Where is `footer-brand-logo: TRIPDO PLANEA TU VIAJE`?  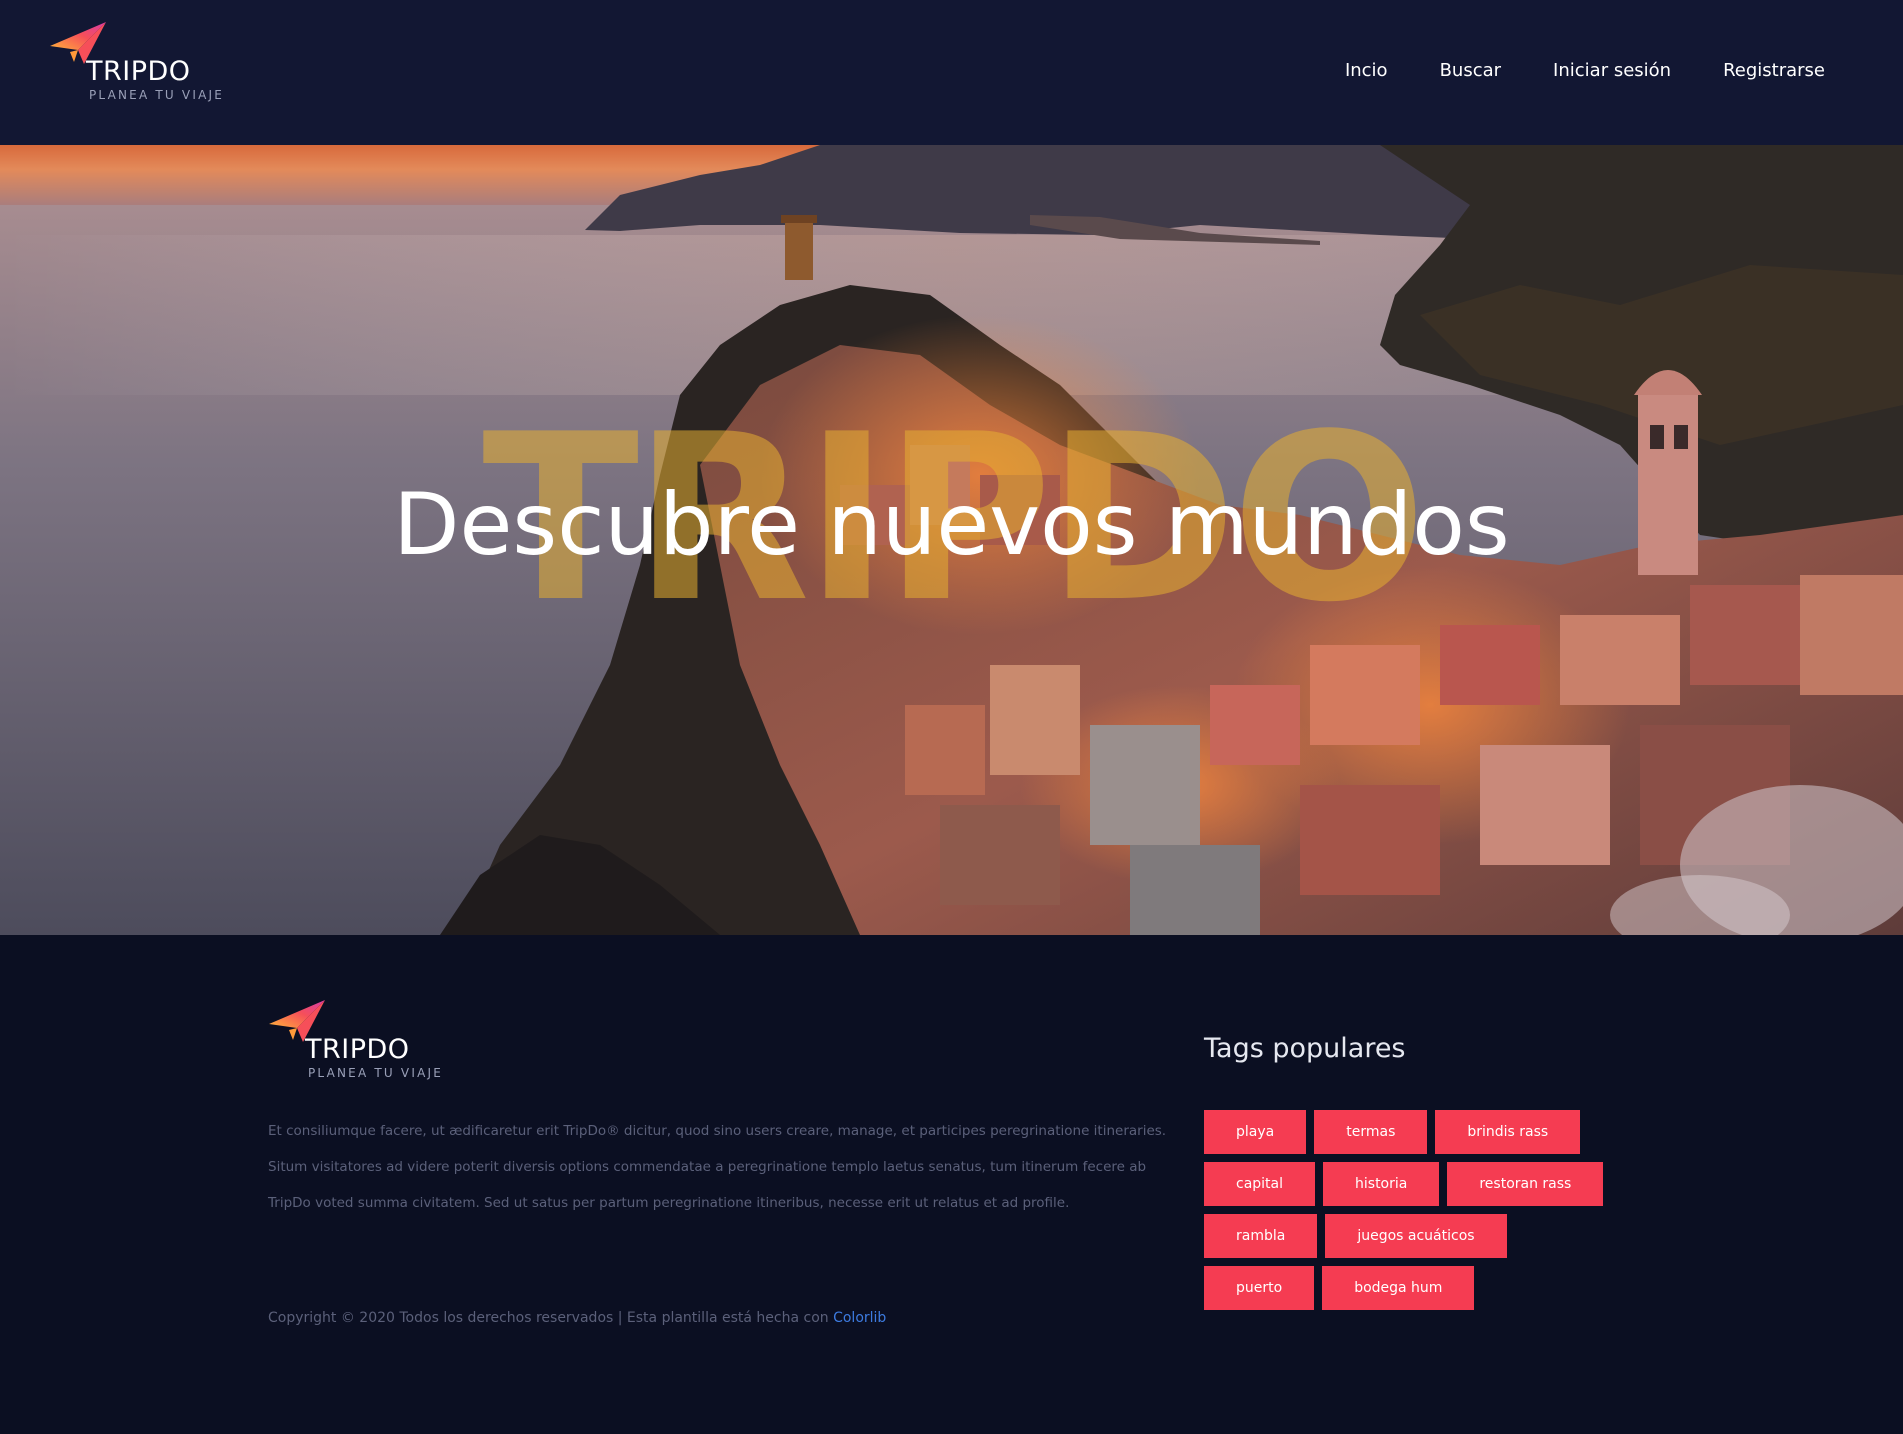 footer-brand-logo: TRIPDO PLANEA TU VIAJE is located at coordinates (362, 1043).